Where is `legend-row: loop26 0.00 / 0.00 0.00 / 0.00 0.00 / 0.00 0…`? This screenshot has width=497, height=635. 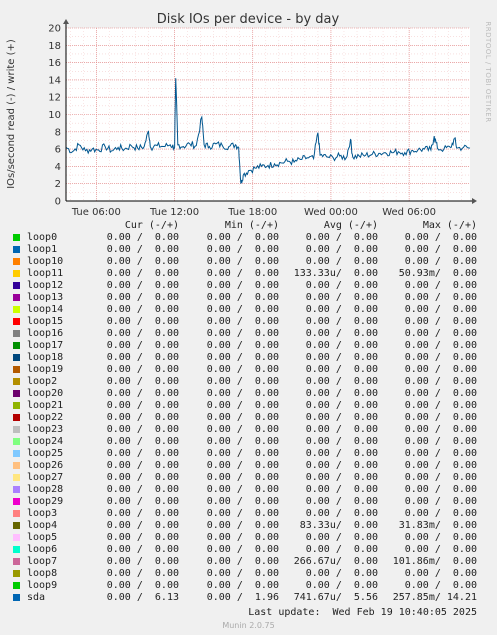 legend-row: loop26 0.00 / 0.00 0.00 / 0.00 0.00 / 0.00 0… is located at coordinates (248, 466).